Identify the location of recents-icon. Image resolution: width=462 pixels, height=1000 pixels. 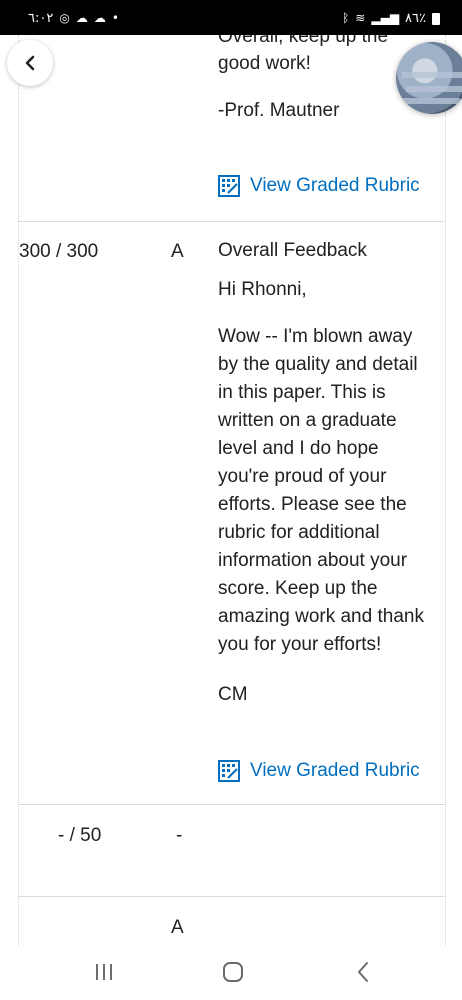
(104, 972).